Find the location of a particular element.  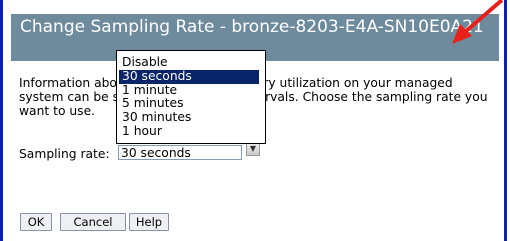

red-arrow-icon is located at coordinates (478, 22).